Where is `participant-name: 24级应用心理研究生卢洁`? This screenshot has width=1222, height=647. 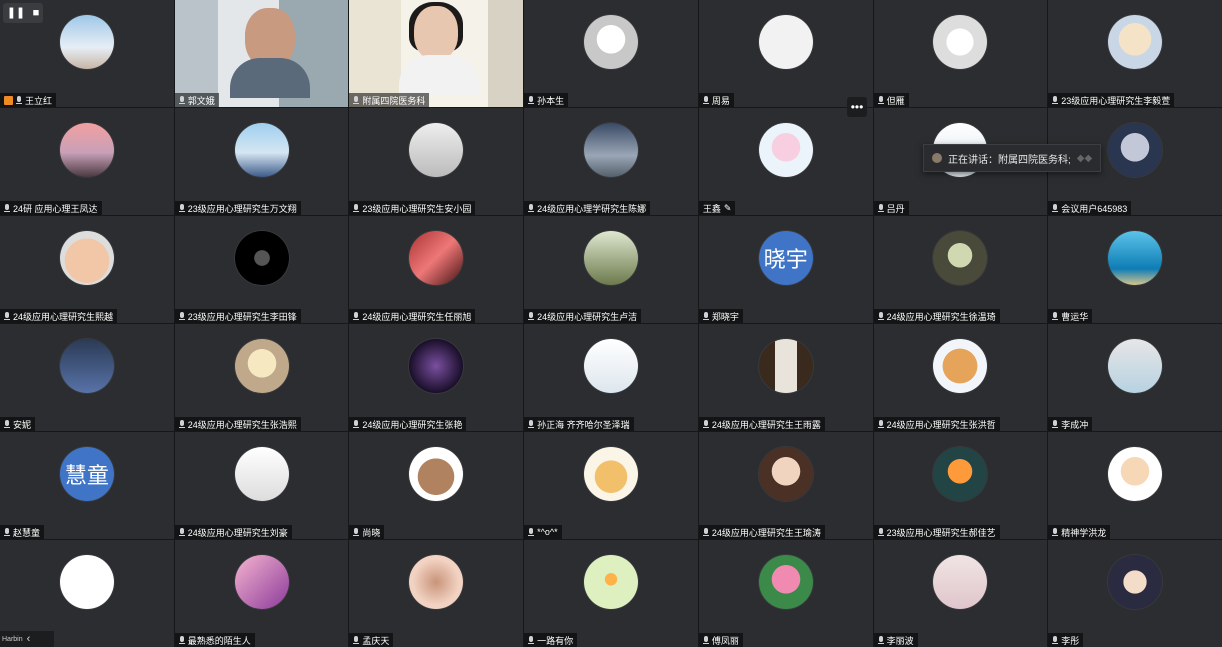
participant-name: 24级应用心理研究生卢洁 is located at coordinates (587, 316).